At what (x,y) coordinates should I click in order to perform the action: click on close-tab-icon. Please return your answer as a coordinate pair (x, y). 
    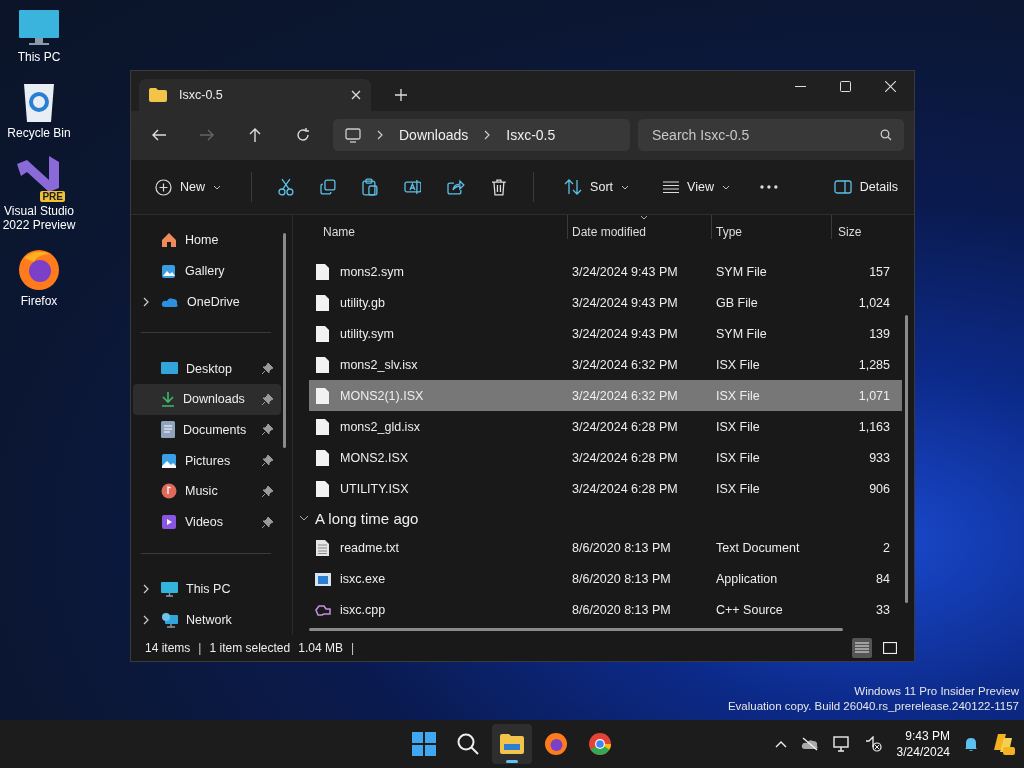
    Looking at the image, I should click on (356, 95).